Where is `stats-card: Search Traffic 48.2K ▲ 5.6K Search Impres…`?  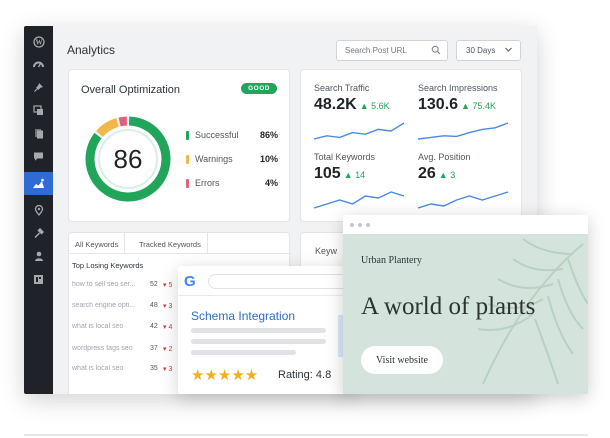 stats-card: Search Traffic 48.2K ▲ 5.6K Search Impres… is located at coordinates (411, 145).